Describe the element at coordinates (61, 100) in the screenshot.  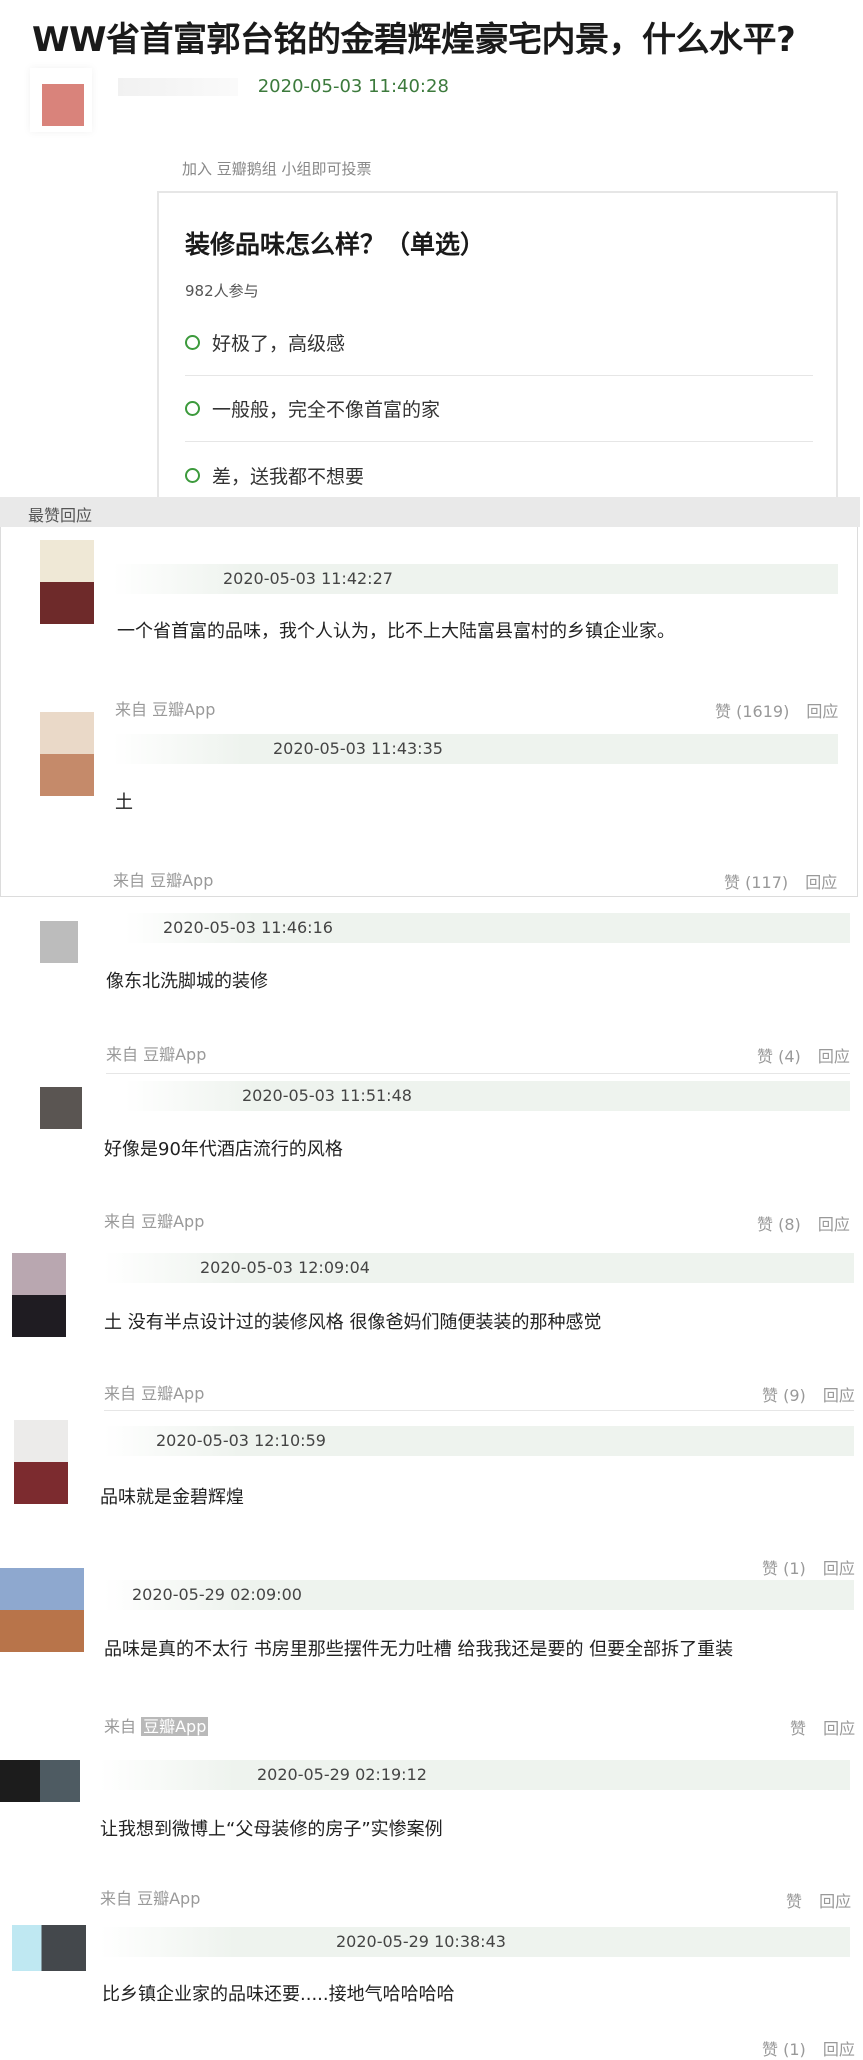
I see `author-avatar` at that location.